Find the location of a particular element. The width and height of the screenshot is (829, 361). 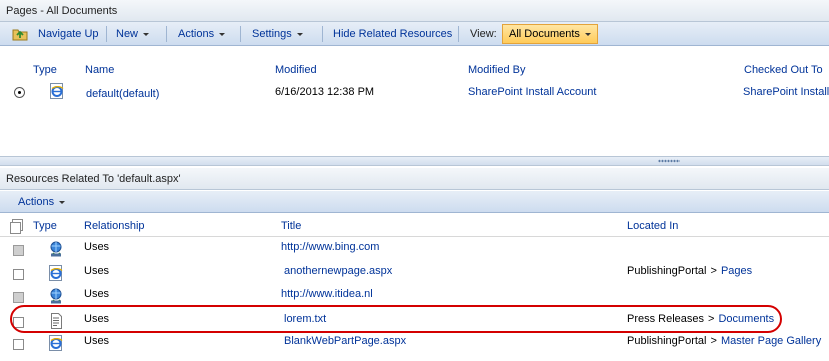

new-menu-button: New is located at coordinates (133, 34).